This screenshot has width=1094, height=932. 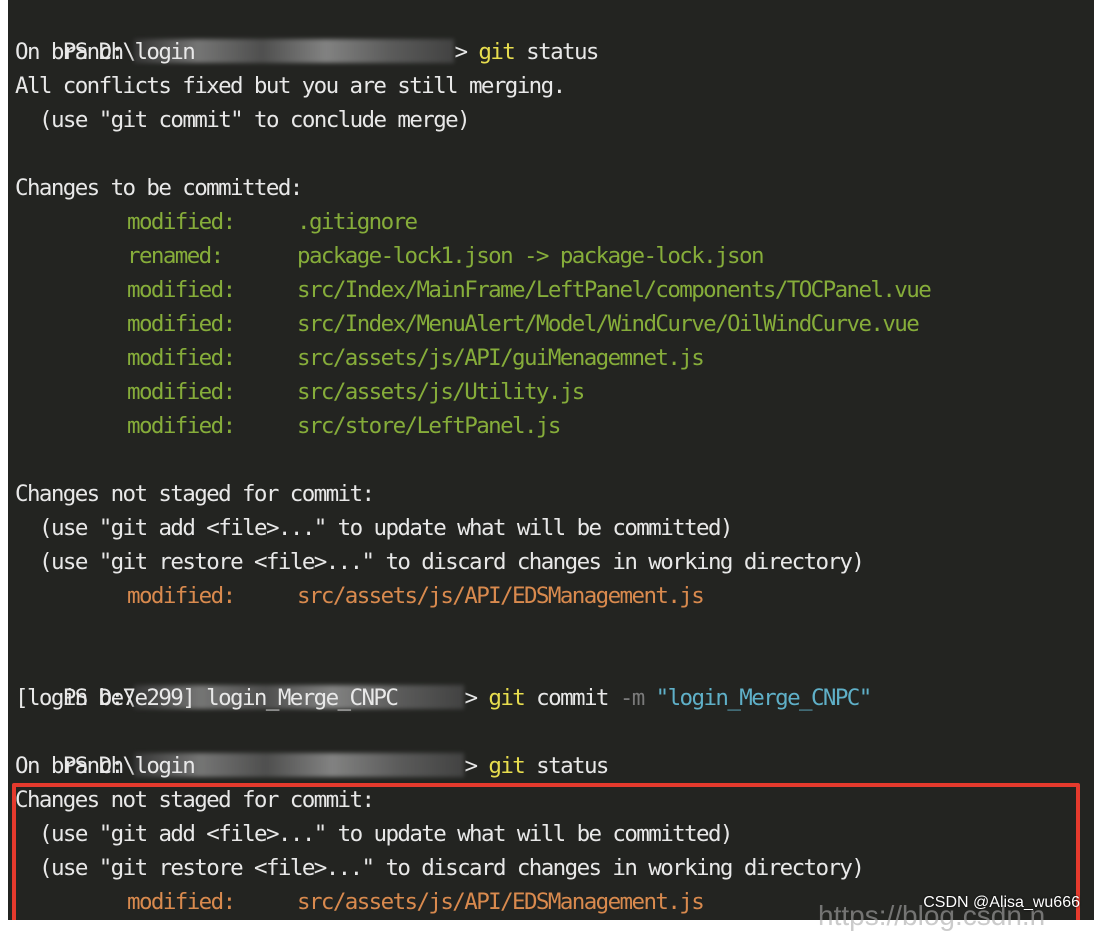 I want to click on file-path: src/assets/js/Utility.js, so click(x=441, y=392).